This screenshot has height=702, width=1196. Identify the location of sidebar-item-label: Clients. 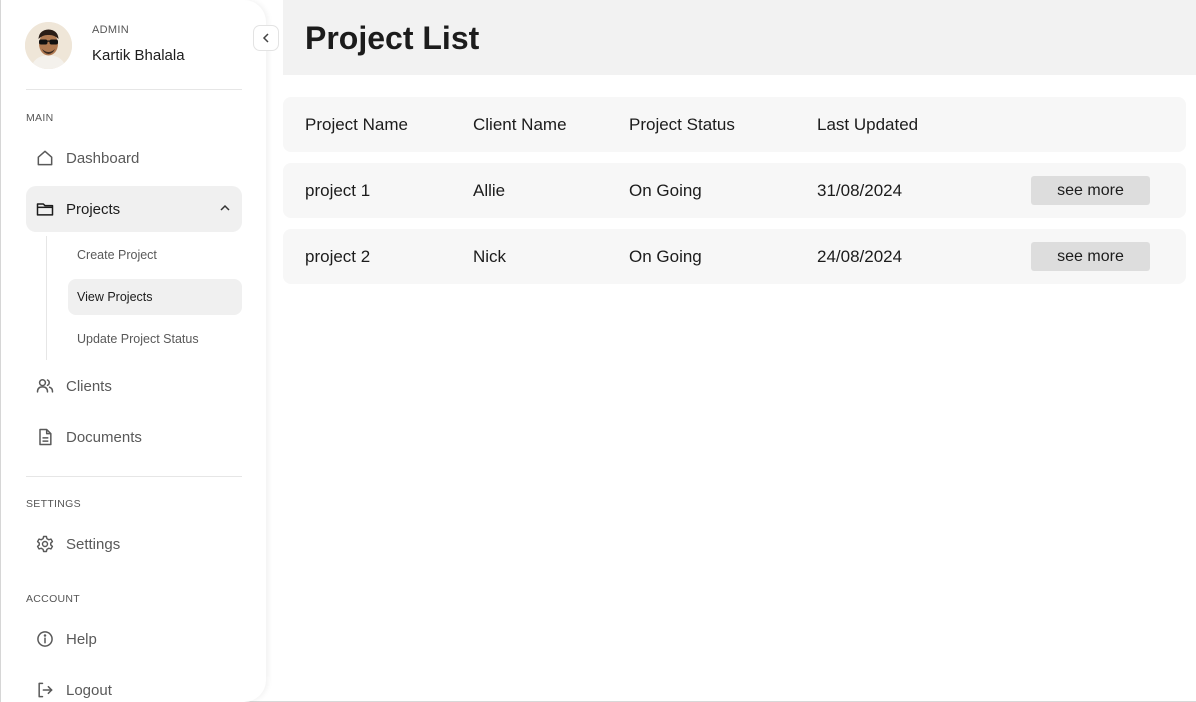
(89, 386).